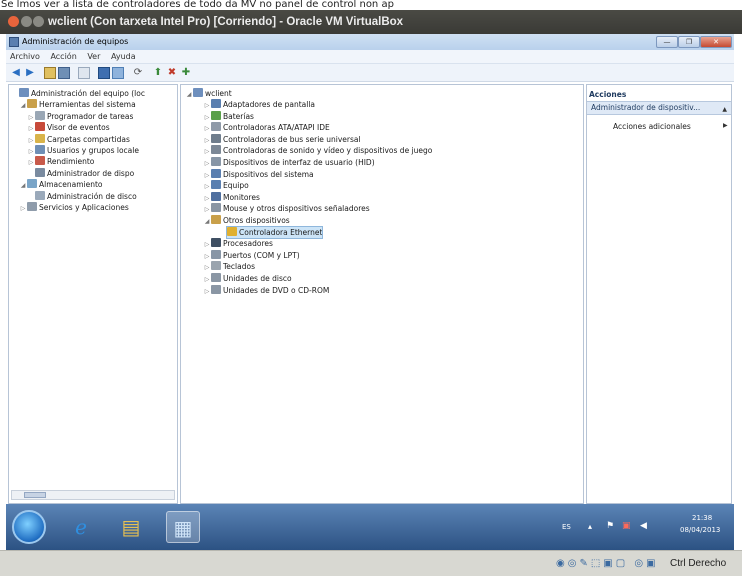 The width and height of the screenshot is (742, 576). What do you see at coordinates (80, 116) in the screenshot?
I see `nav-item: ▷ Programador de tareas` at bounding box center [80, 116].